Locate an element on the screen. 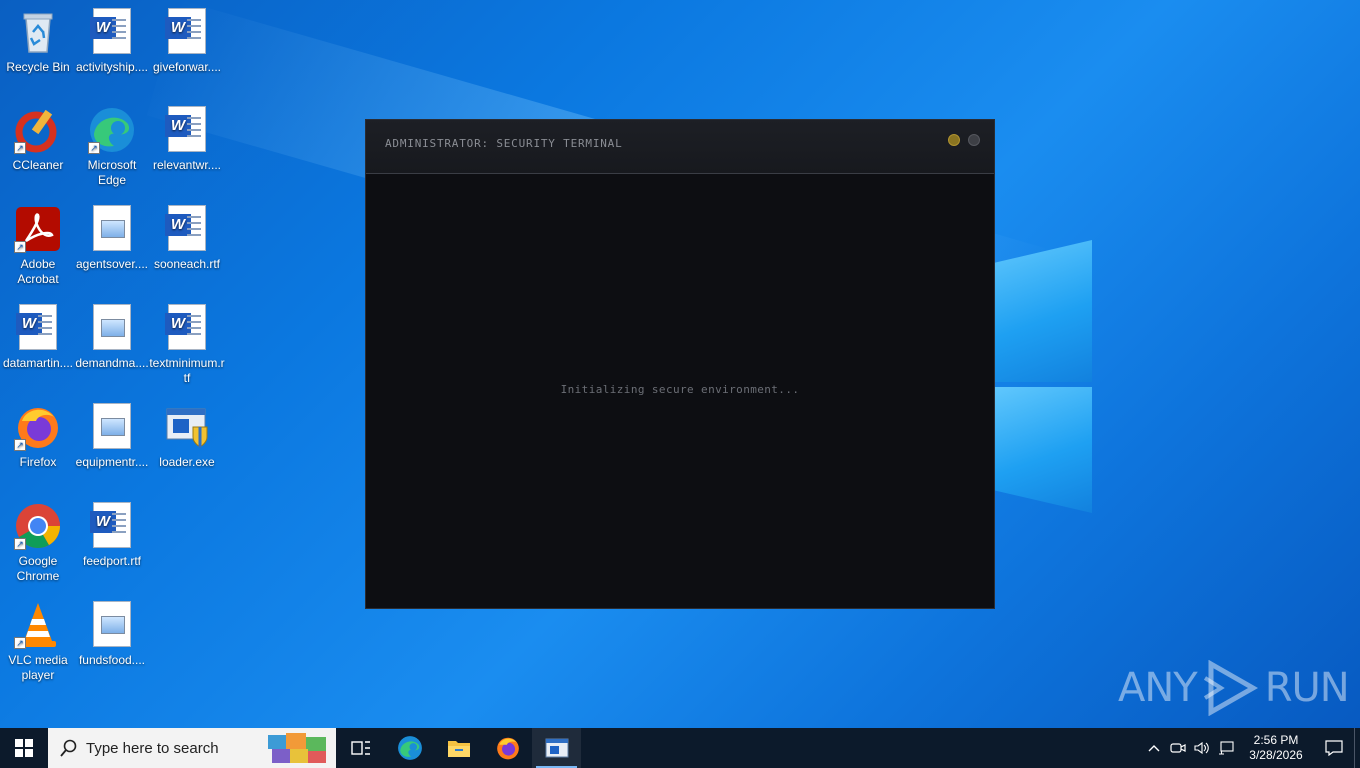 Image resolution: width=1360 pixels, height=768 pixels. show-hidden-icons-button is located at coordinates (1154, 748).